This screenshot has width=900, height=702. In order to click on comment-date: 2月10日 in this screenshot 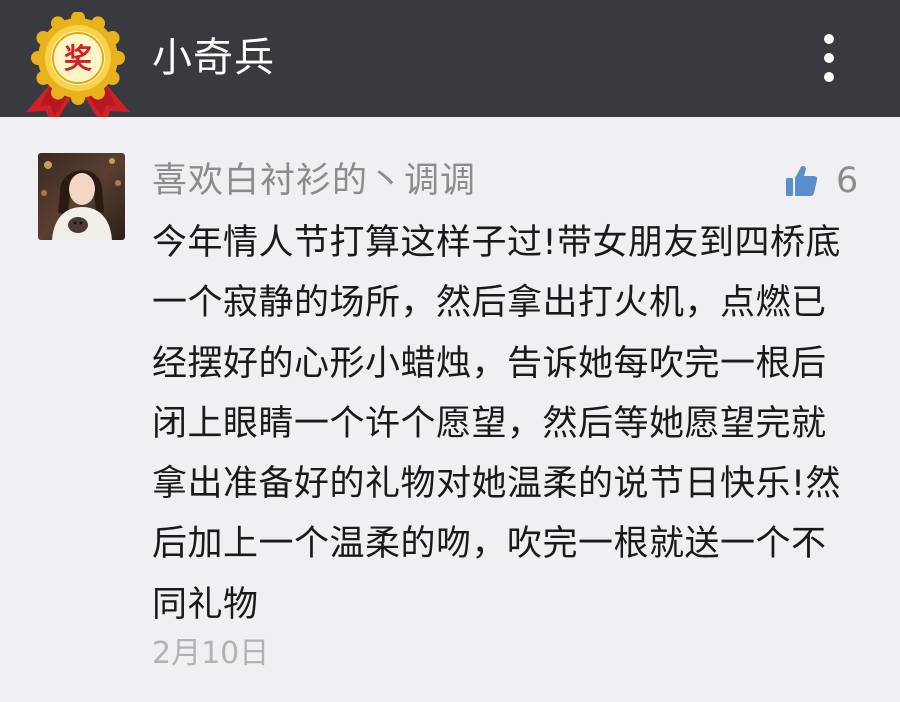, I will do `click(211, 653)`.